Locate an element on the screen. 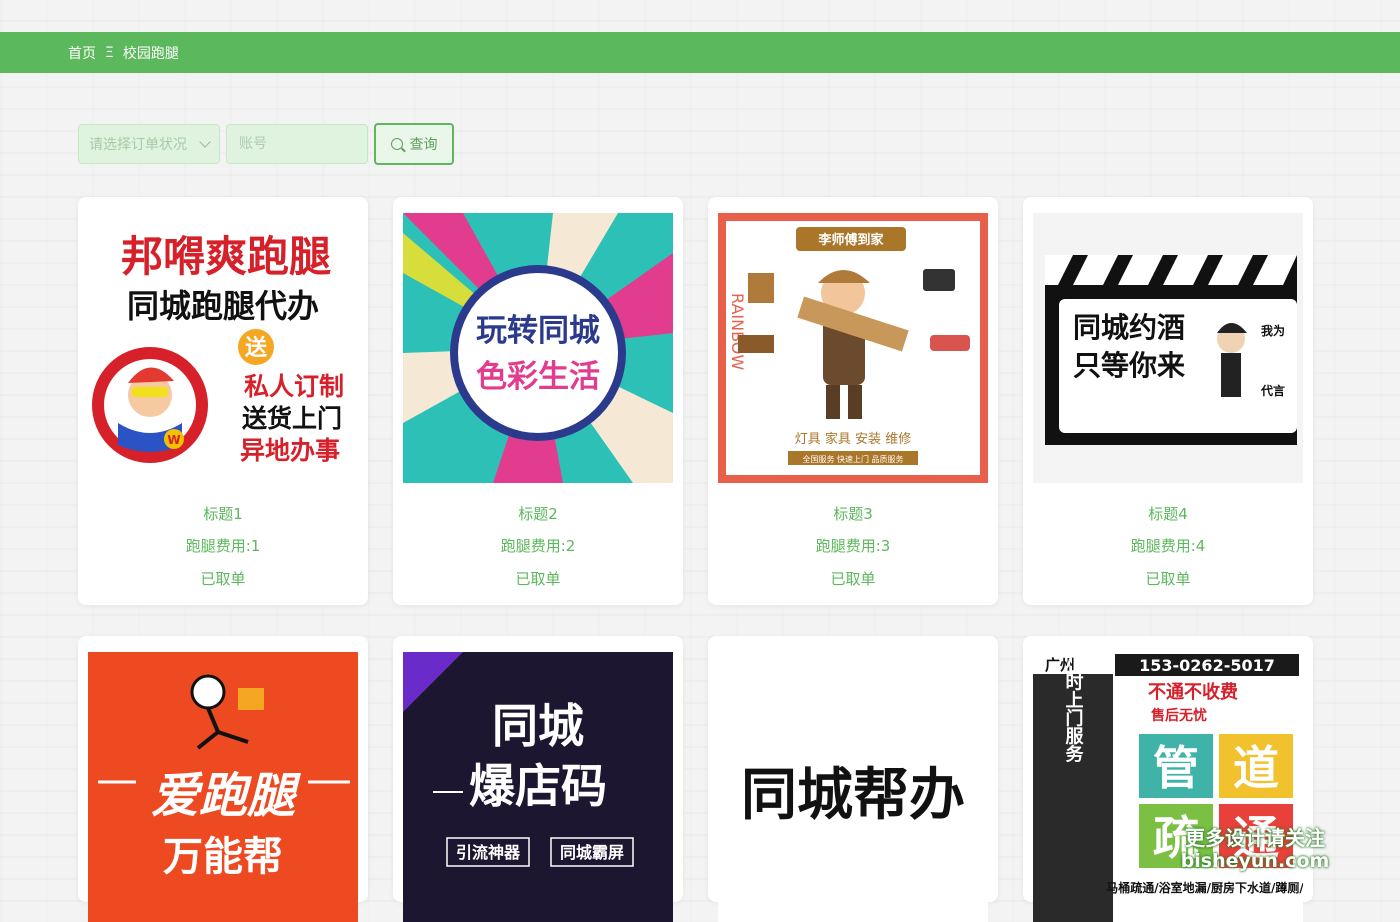 The height and width of the screenshot is (922, 1400). chevron-down-icon is located at coordinates (205, 142).